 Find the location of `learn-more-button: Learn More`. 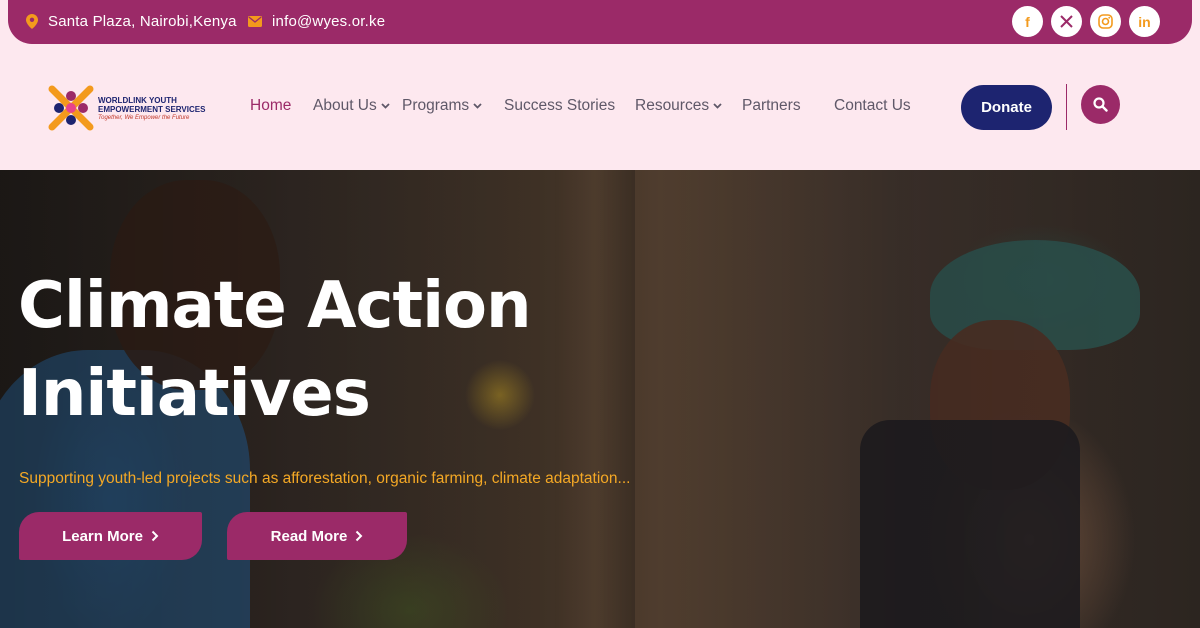

learn-more-button: Learn More is located at coordinates (110, 536).